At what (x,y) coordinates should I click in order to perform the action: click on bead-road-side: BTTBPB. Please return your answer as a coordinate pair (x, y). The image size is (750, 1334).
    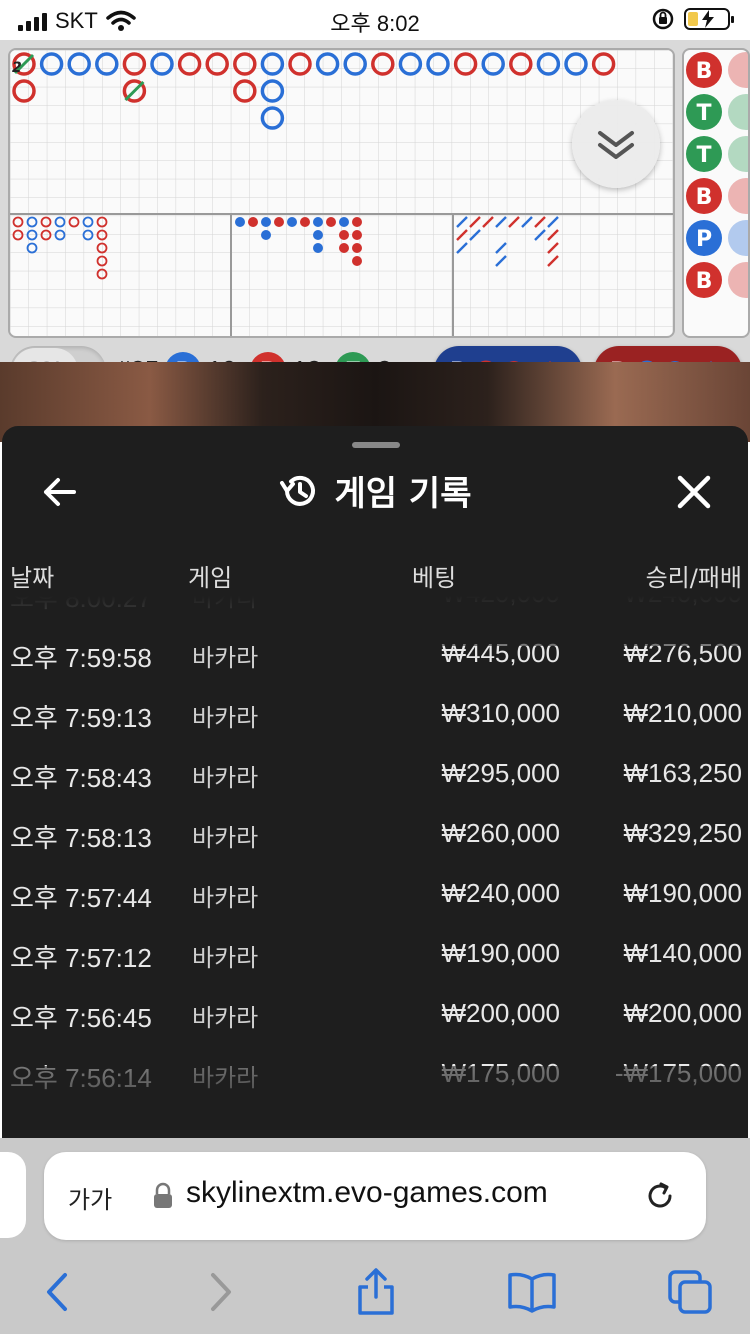
    Looking at the image, I should click on (716, 193).